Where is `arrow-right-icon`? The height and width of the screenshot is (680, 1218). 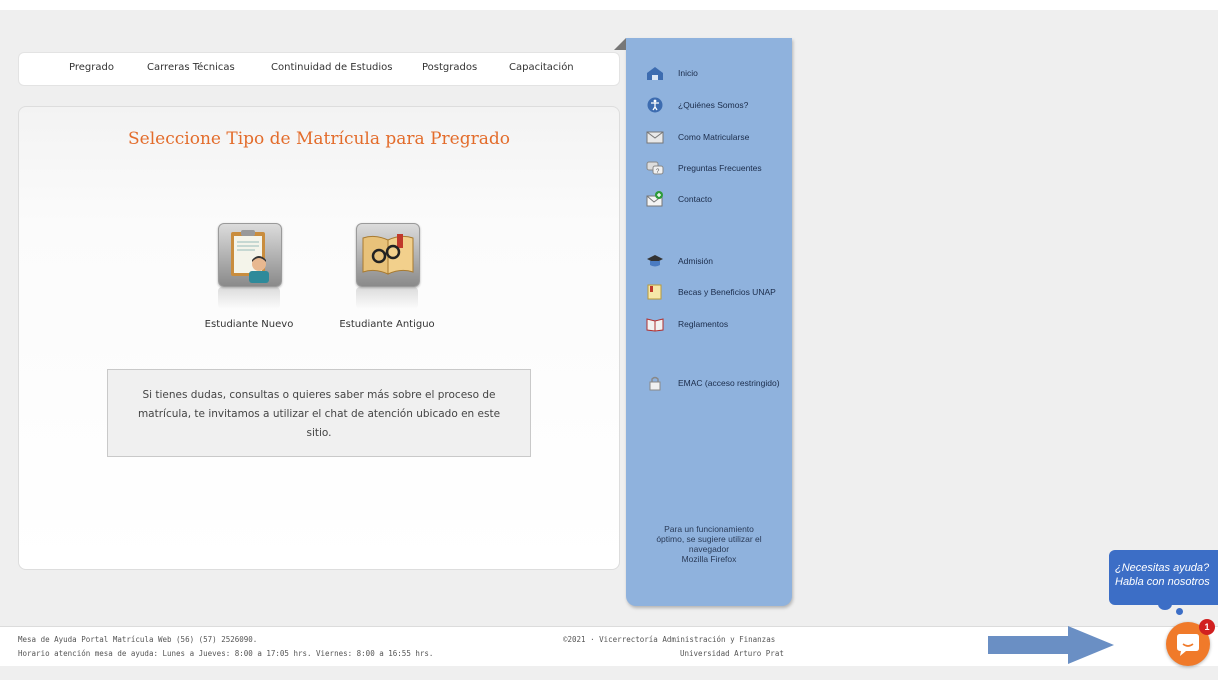 arrow-right-icon is located at coordinates (1051, 645).